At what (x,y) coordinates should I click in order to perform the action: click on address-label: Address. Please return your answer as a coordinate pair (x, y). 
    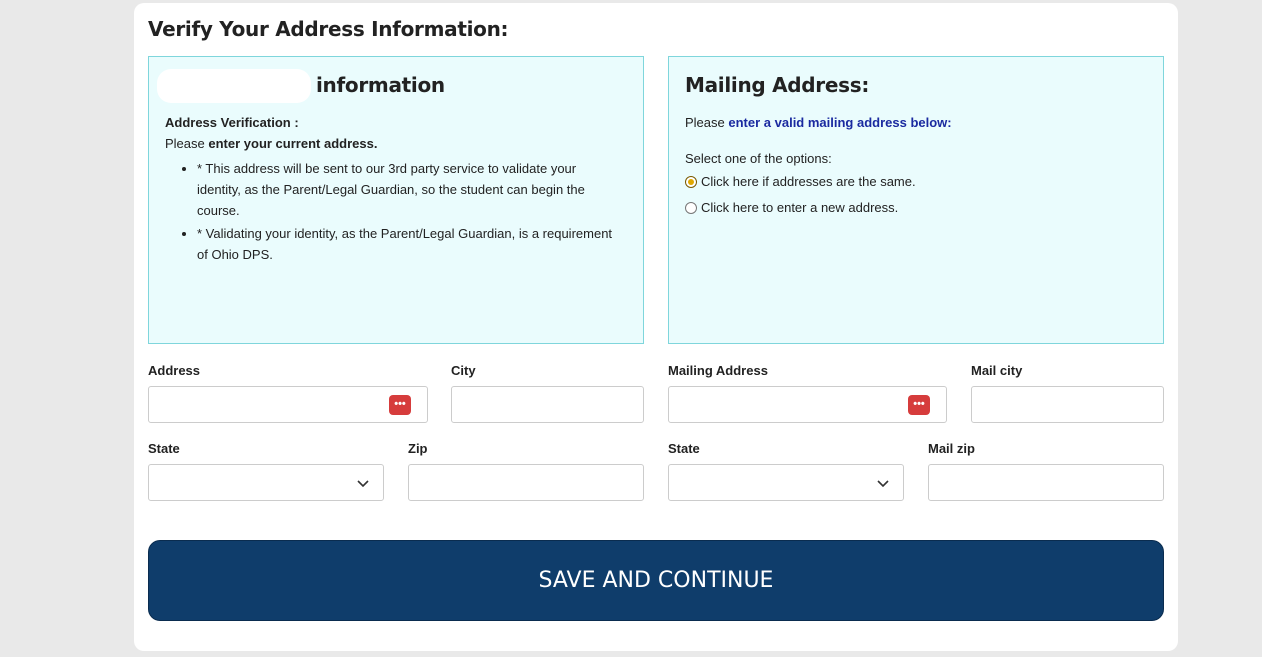
    Looking at the image, I should click on (174, 370).